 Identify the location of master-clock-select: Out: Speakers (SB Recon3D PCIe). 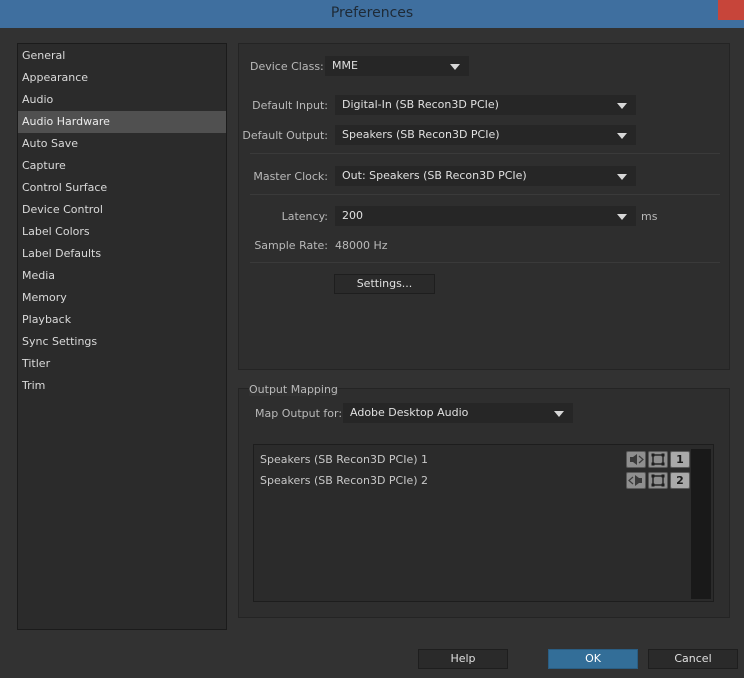
(485, 176).